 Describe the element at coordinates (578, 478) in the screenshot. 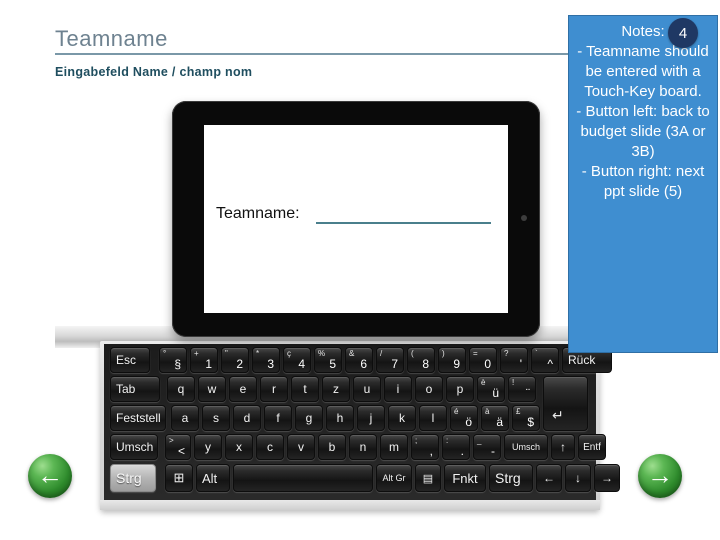

I see `key-: ↓` at that location.